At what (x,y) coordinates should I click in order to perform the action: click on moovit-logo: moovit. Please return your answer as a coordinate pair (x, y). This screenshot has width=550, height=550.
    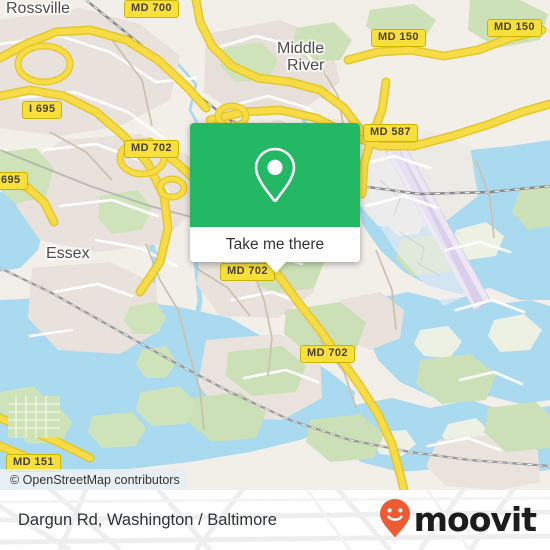
    Looking at the image, I should click on (458, 520).